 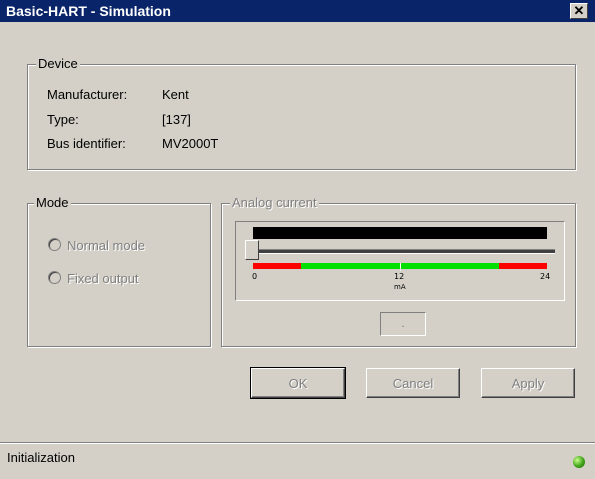 What do you see at coordinates (297, 11) in the screenshot?
I see `title-bar: Basic-HART - Simulation ✕` at bounding box center [297, 11].